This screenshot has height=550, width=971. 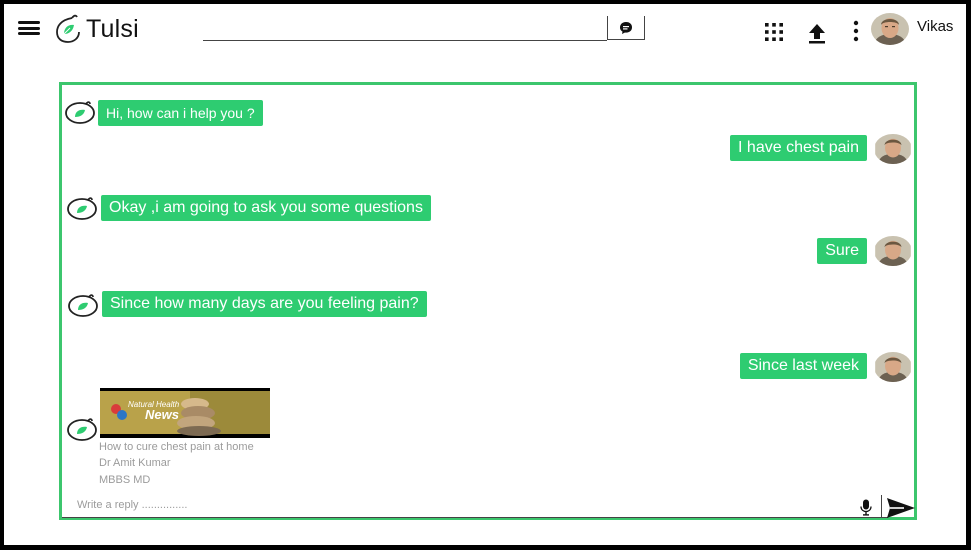 What do you see at coordinates (162, 414) in the screenshot?
I see `video-thumb-news: News` at bounding box center [162, 414].